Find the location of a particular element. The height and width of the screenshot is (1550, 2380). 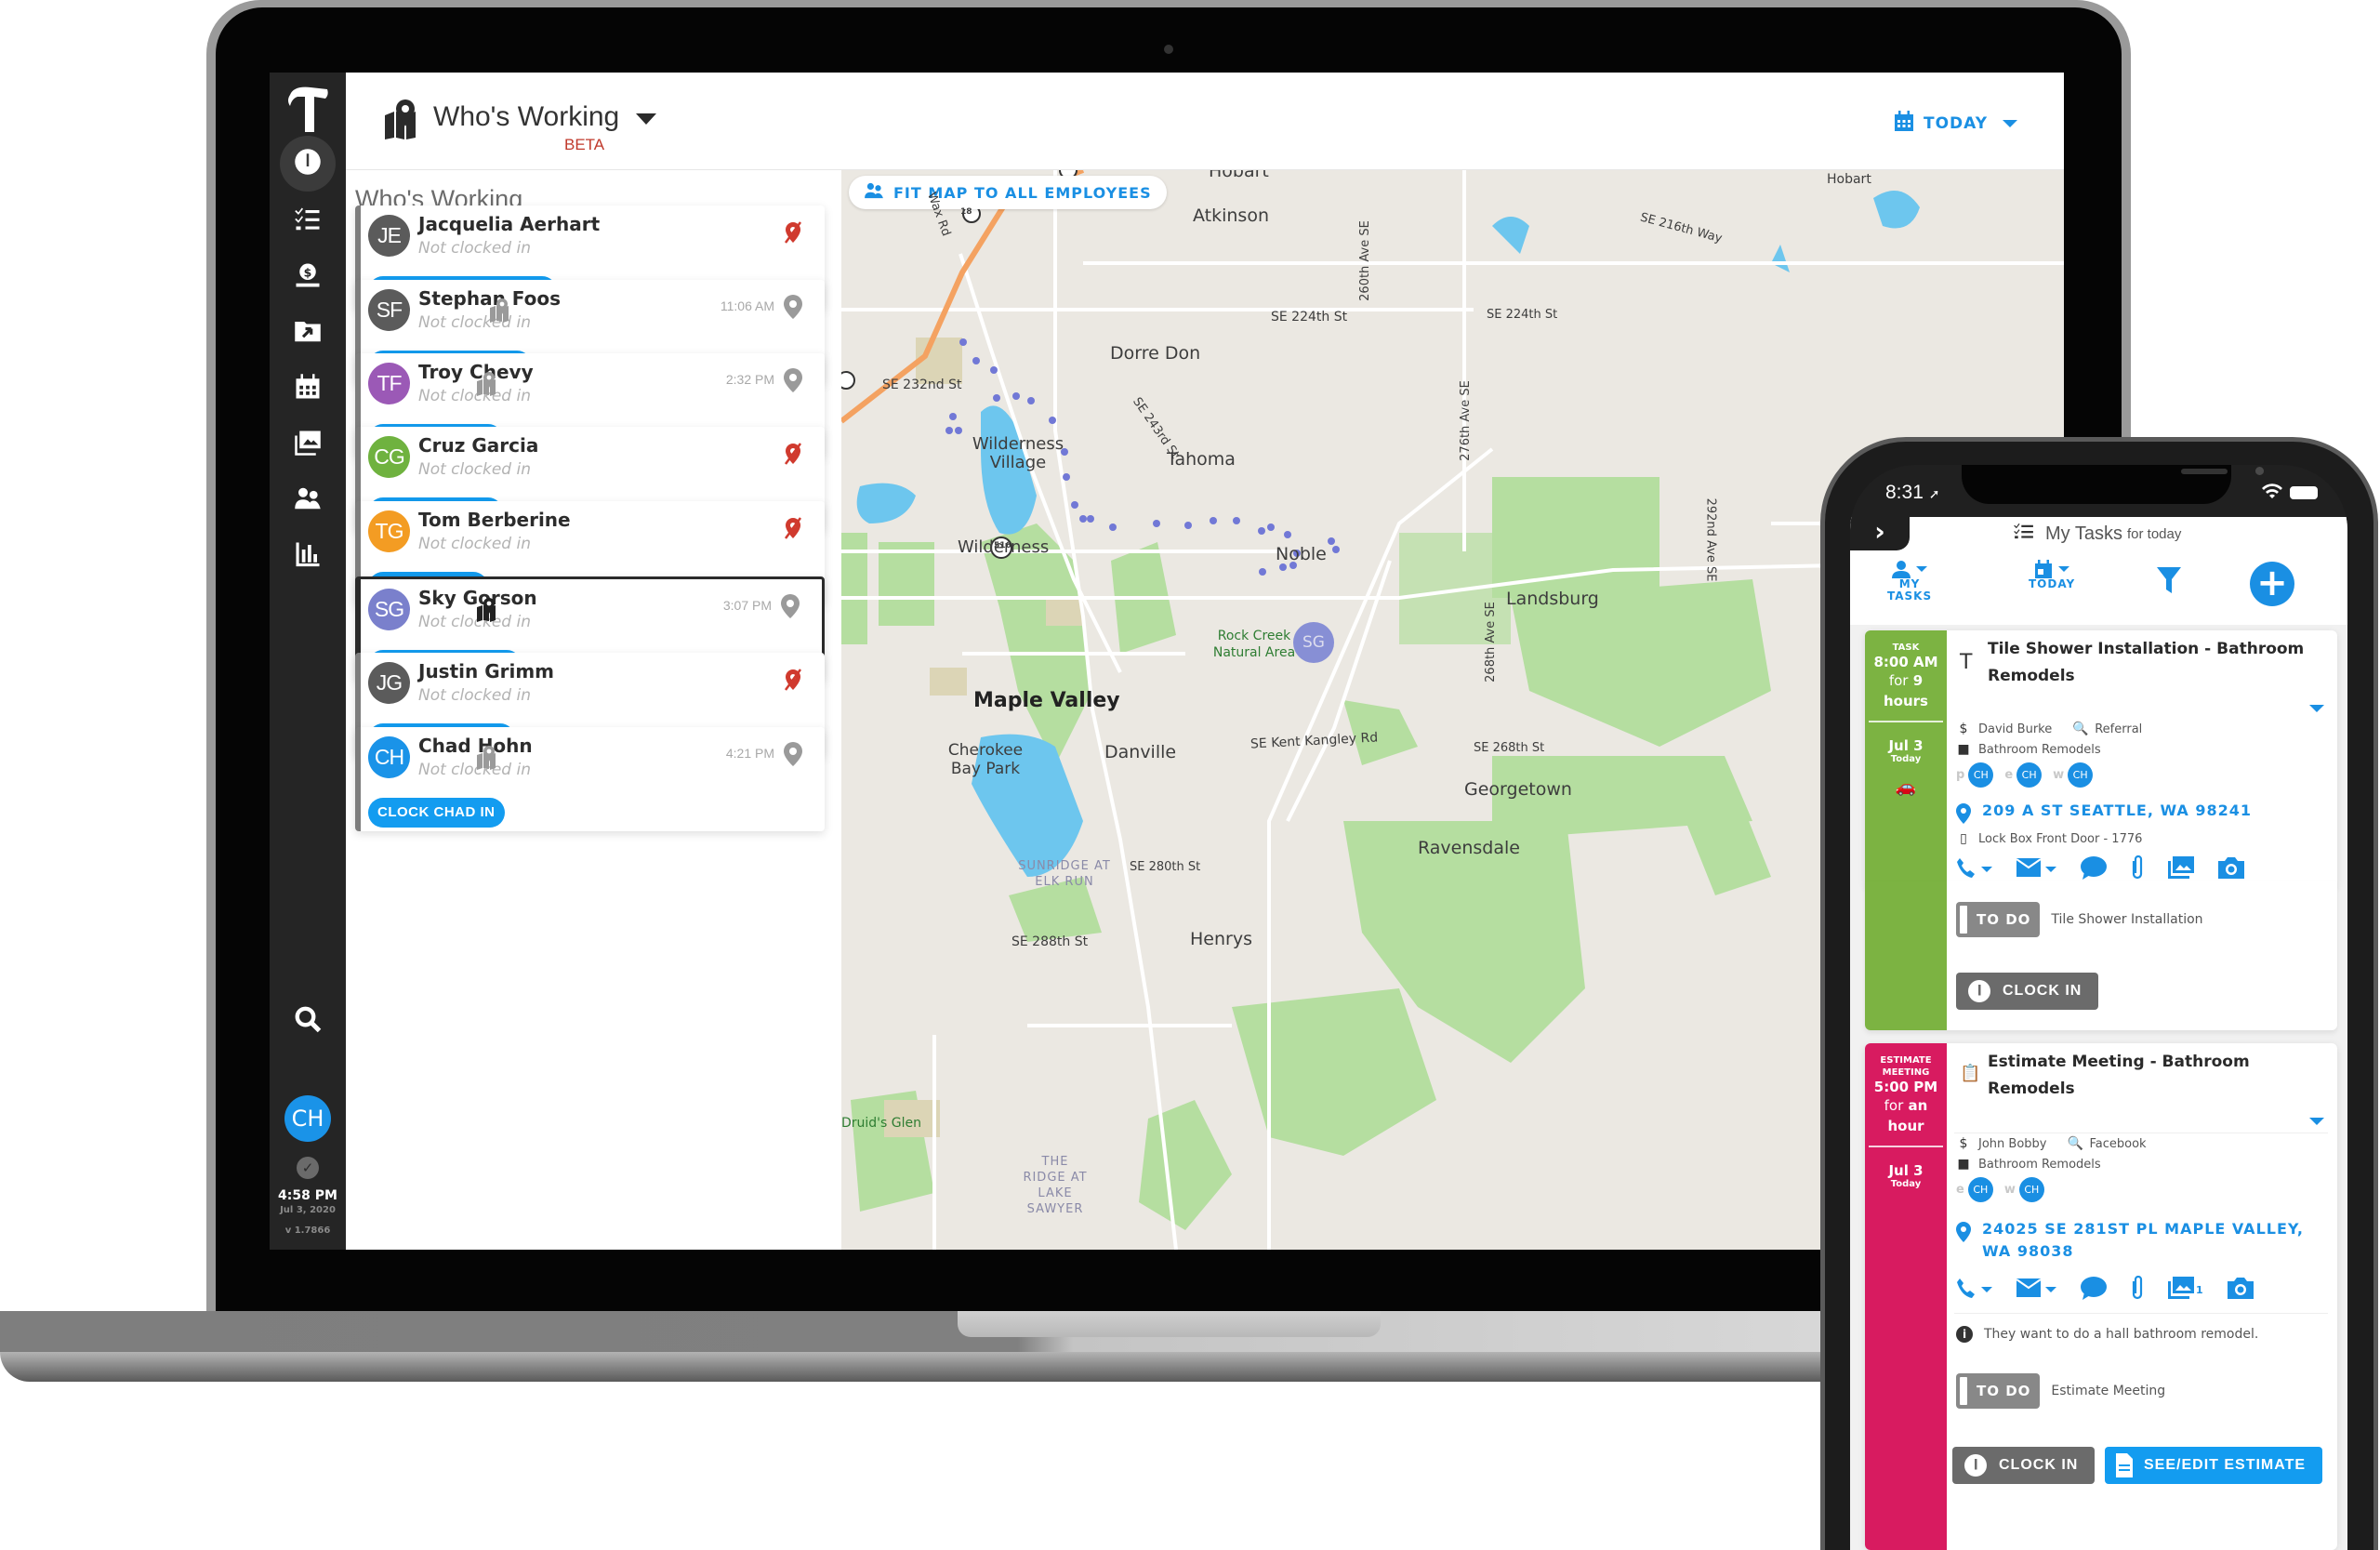

address-link: 209 A ST SEATTLE, WA 98241 is located at coordinates (2140, 815).